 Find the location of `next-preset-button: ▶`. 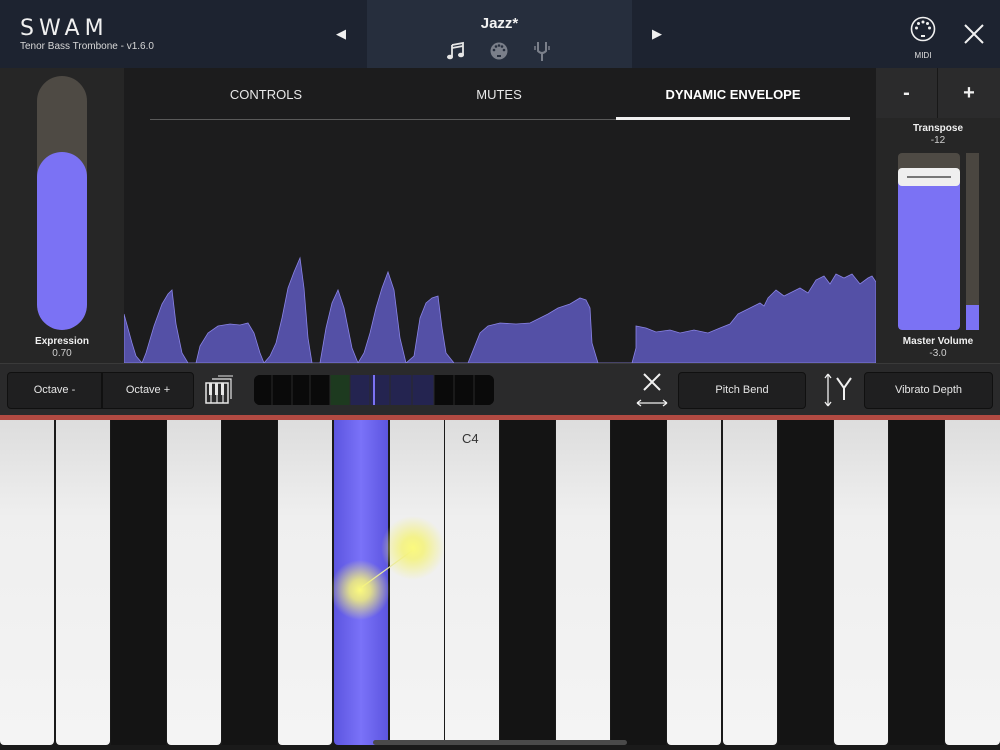

next-preset-button: ▶ is located at coordinates (657, 34).